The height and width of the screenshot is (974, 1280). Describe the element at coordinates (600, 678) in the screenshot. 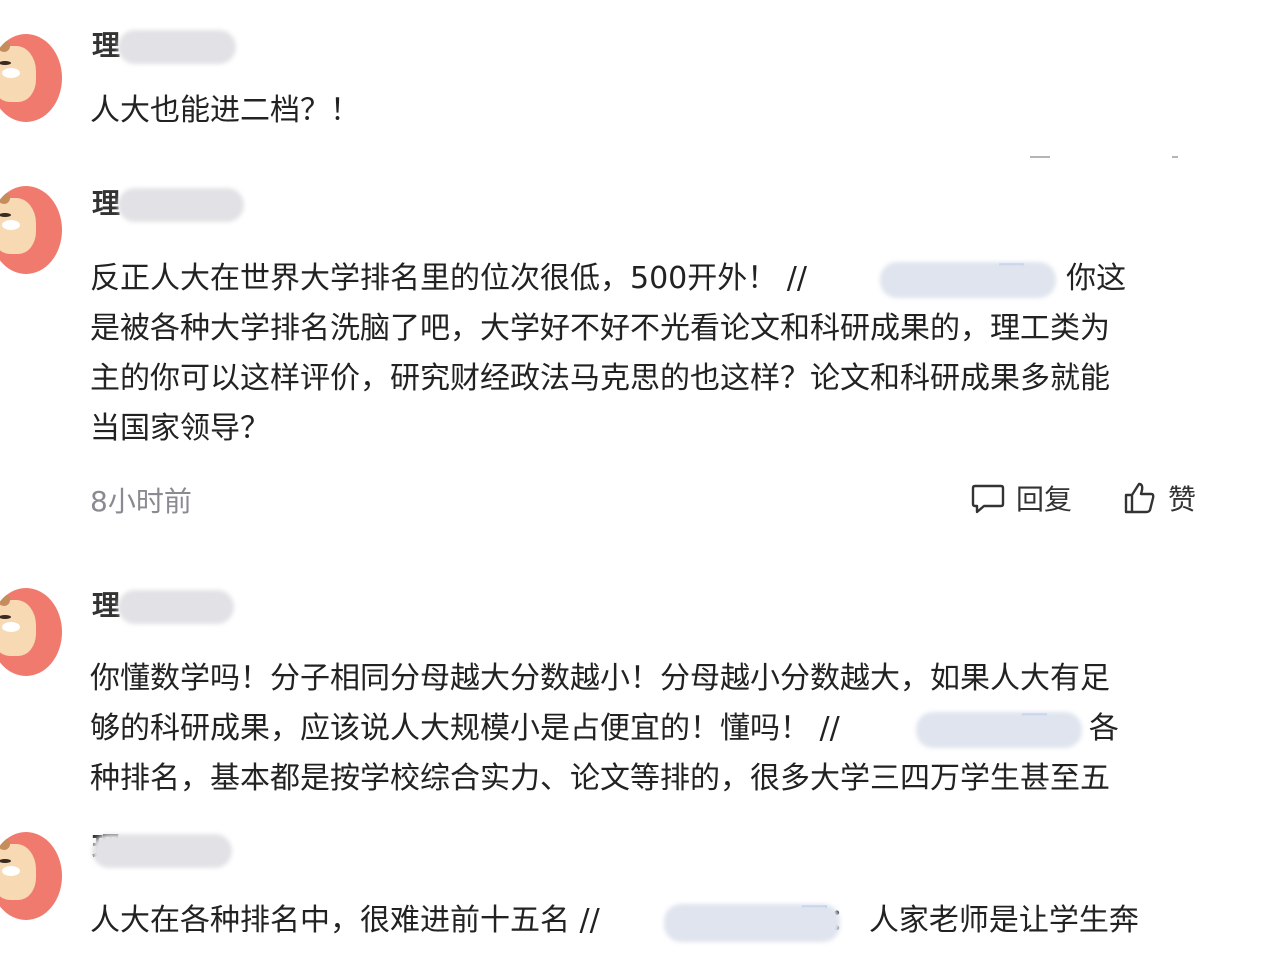

I see `comment-line: 你懂数学吗！分子相同分母越大分数越小！分母越小分数越大，如果人大有足` at that location.